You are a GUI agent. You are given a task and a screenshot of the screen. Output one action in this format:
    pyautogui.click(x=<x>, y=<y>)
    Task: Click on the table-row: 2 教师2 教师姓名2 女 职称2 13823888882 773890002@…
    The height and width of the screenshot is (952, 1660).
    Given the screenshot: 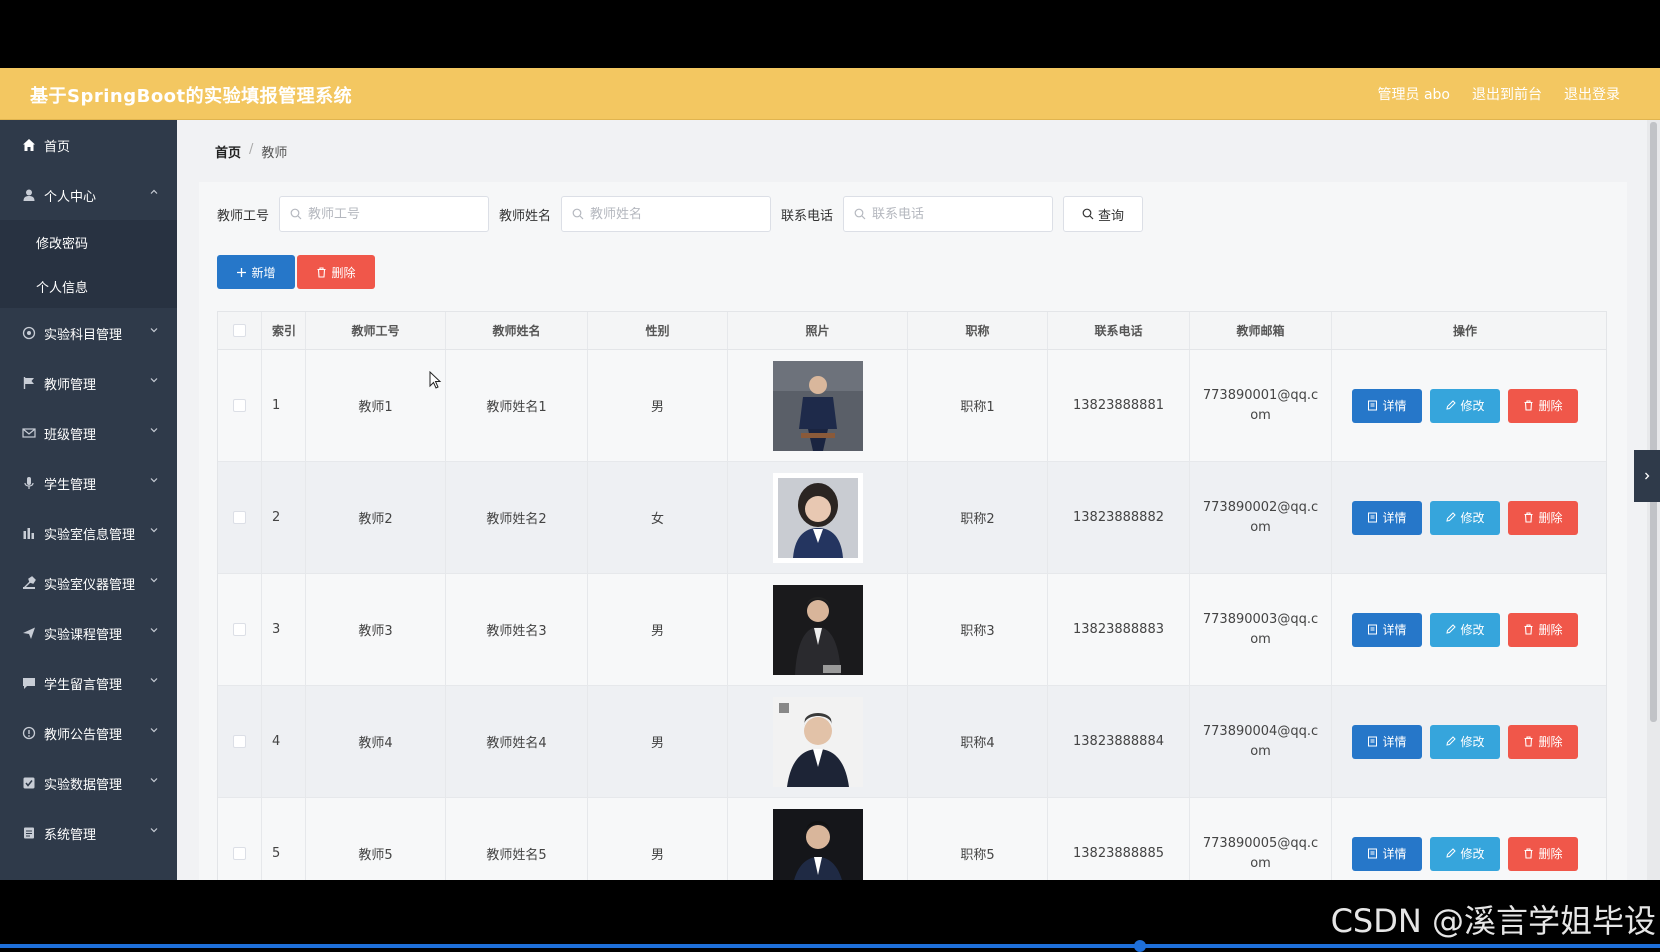 What is the action you would take?
    pyautogui.click(x=912, y=518)
    